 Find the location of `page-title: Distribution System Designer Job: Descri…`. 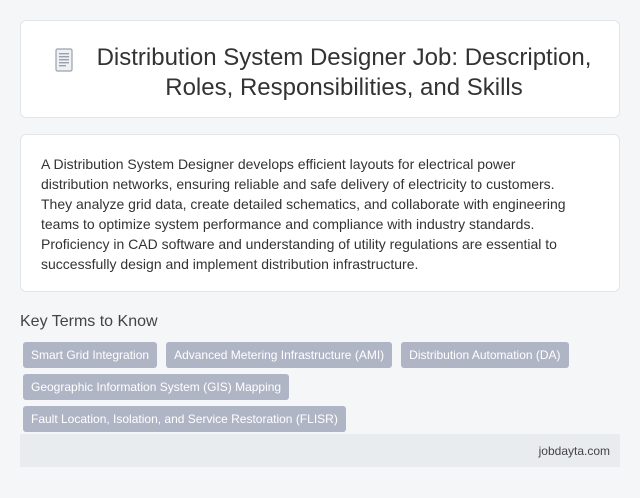

page-title: Distribution System Designer Job: Descri… is located at coordinates (344, 72).